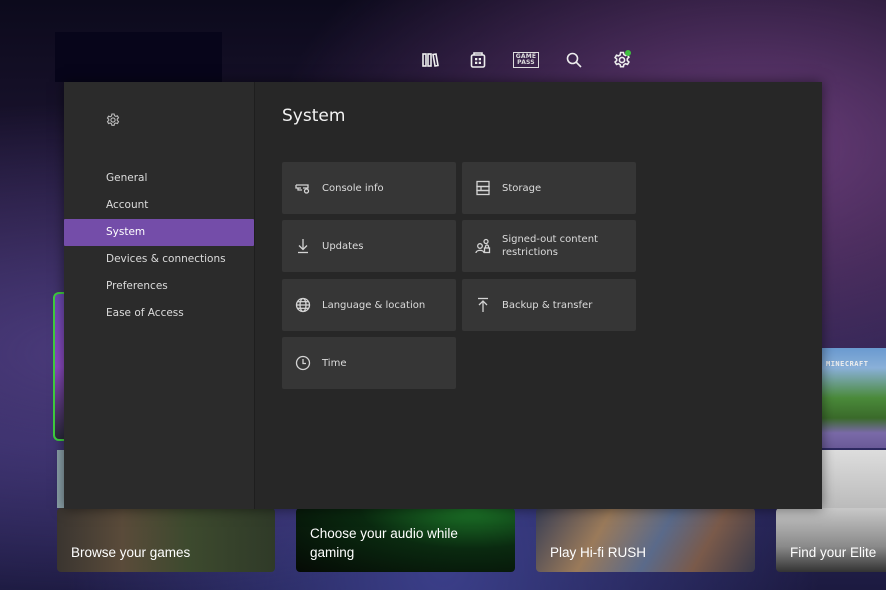  I want to click on tile-time: Time, so click(369, 363).